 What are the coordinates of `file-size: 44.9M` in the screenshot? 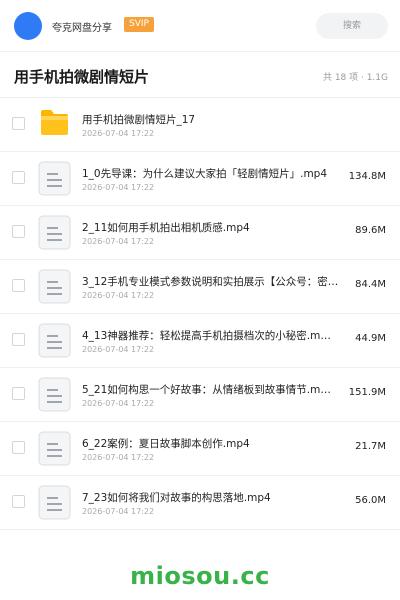 It's located at (370, 338).